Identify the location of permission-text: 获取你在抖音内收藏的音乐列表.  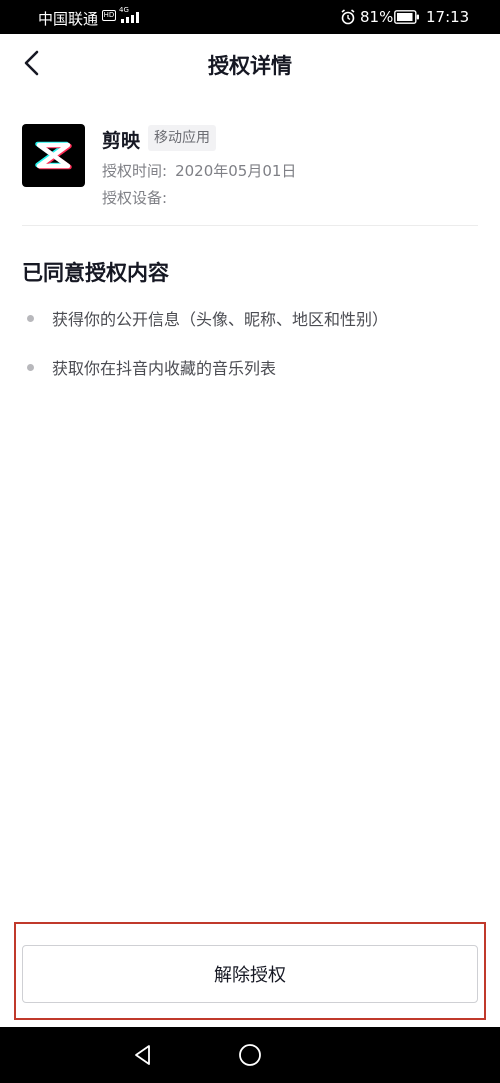
(164, 368).